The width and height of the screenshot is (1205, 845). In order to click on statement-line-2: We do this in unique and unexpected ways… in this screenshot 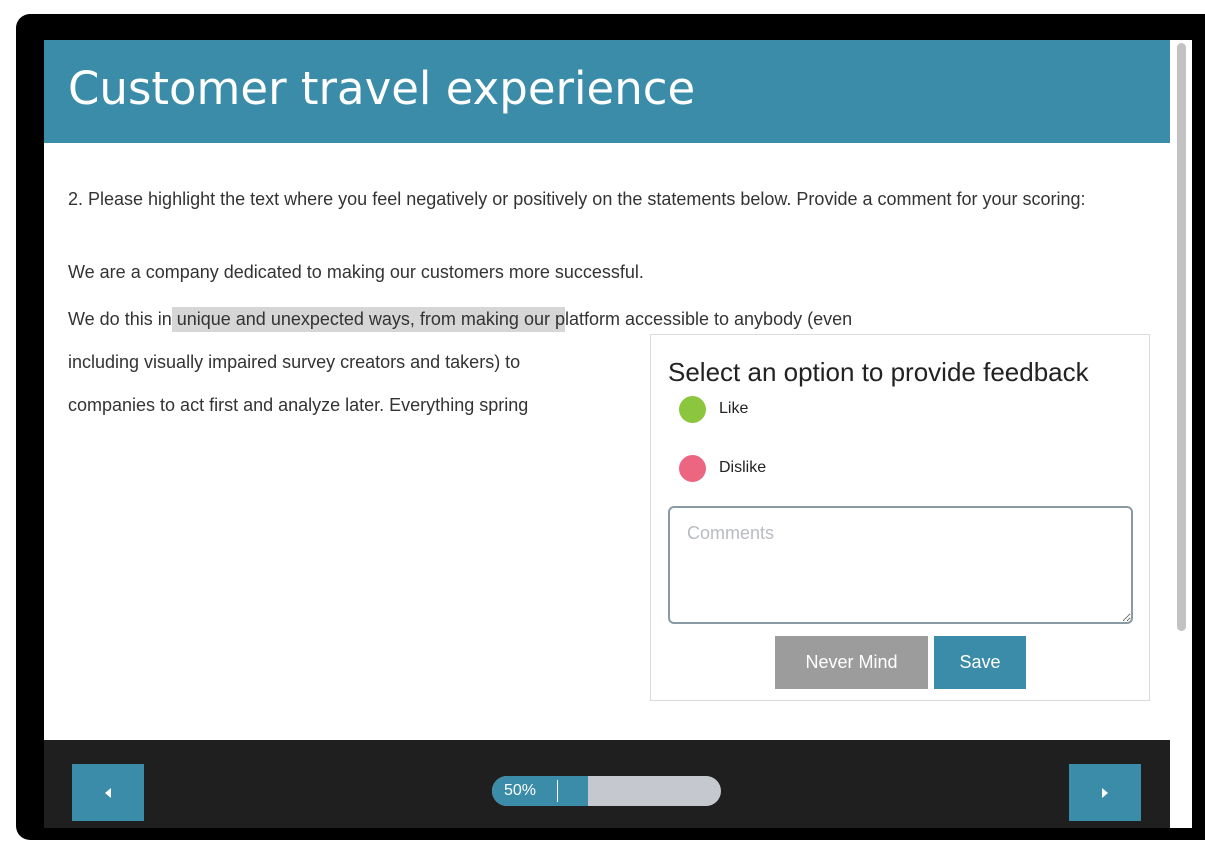, I will do `click(598, 319)`.